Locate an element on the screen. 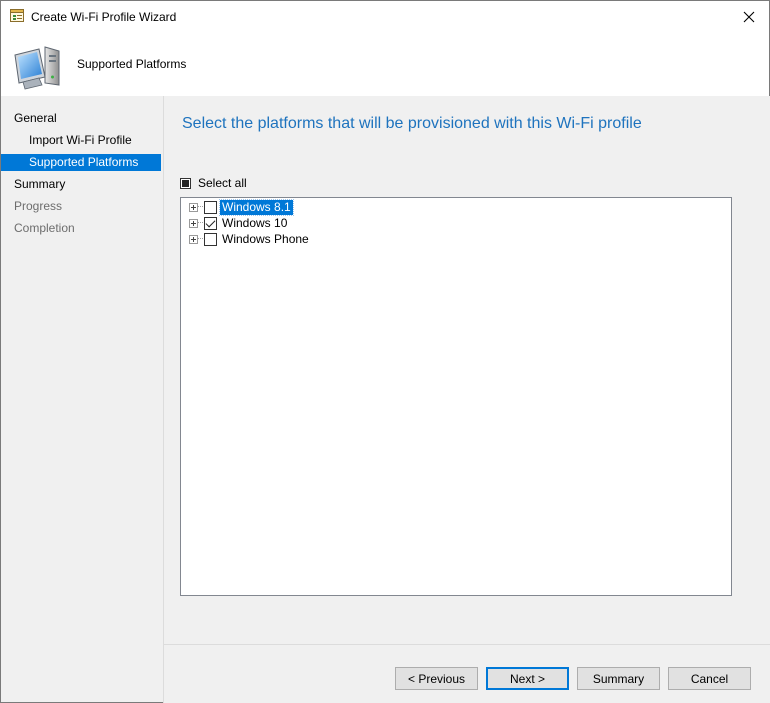 The image size is (770, 703). indeterminate-checkbox-icon is located at coordinates (185, 183).